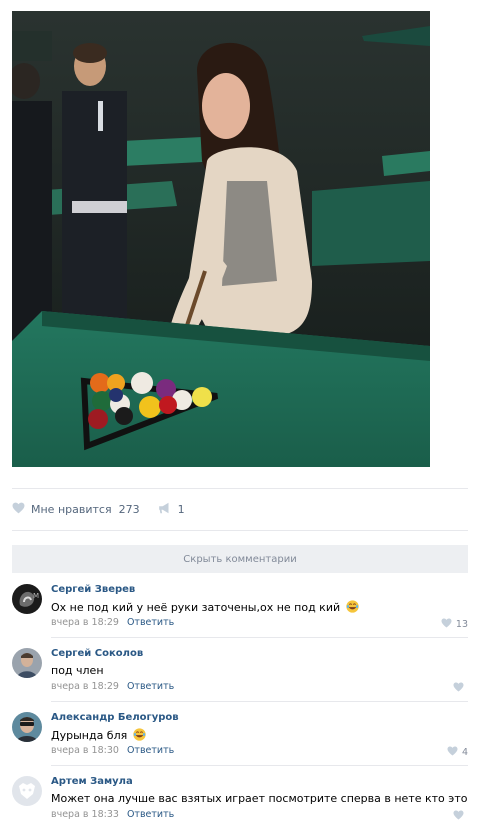  I want to click on comment-like-button: 4, so click(457, 752).